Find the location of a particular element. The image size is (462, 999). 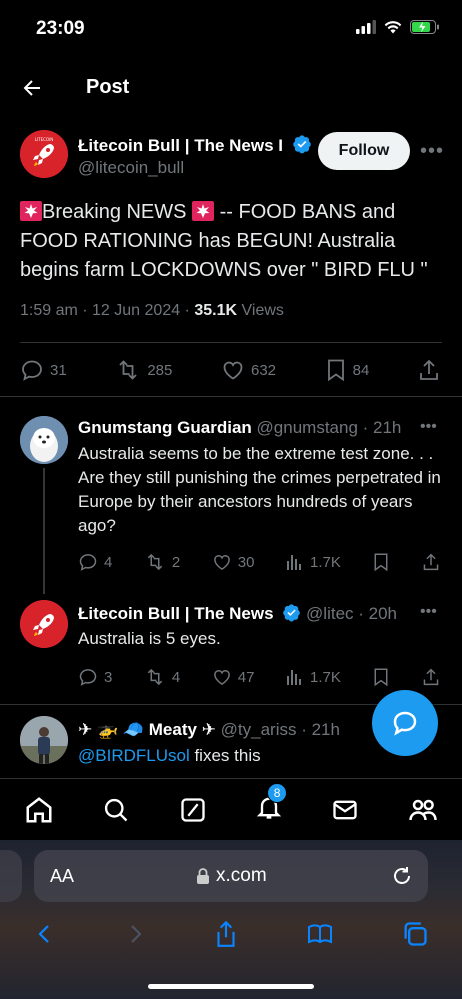

notifications-badge: 8 is located at coordinates (277, 793).